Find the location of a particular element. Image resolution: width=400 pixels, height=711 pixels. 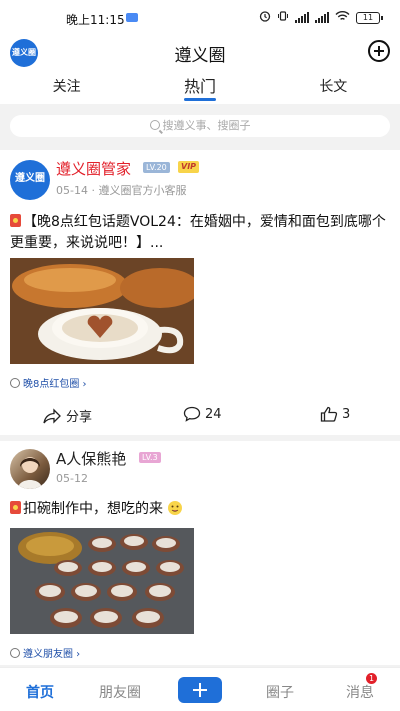

circle-link: 晚8点红包圈 › is located at coordinates (48, 382).